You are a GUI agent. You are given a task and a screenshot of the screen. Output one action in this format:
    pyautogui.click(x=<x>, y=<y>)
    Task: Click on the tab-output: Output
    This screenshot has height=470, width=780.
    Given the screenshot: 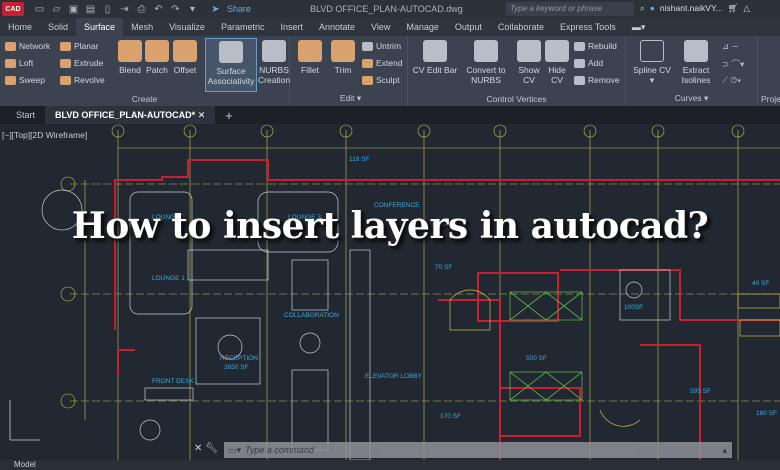 What is the action you would take?
    pyautogui.click(x=468, y=27)
    